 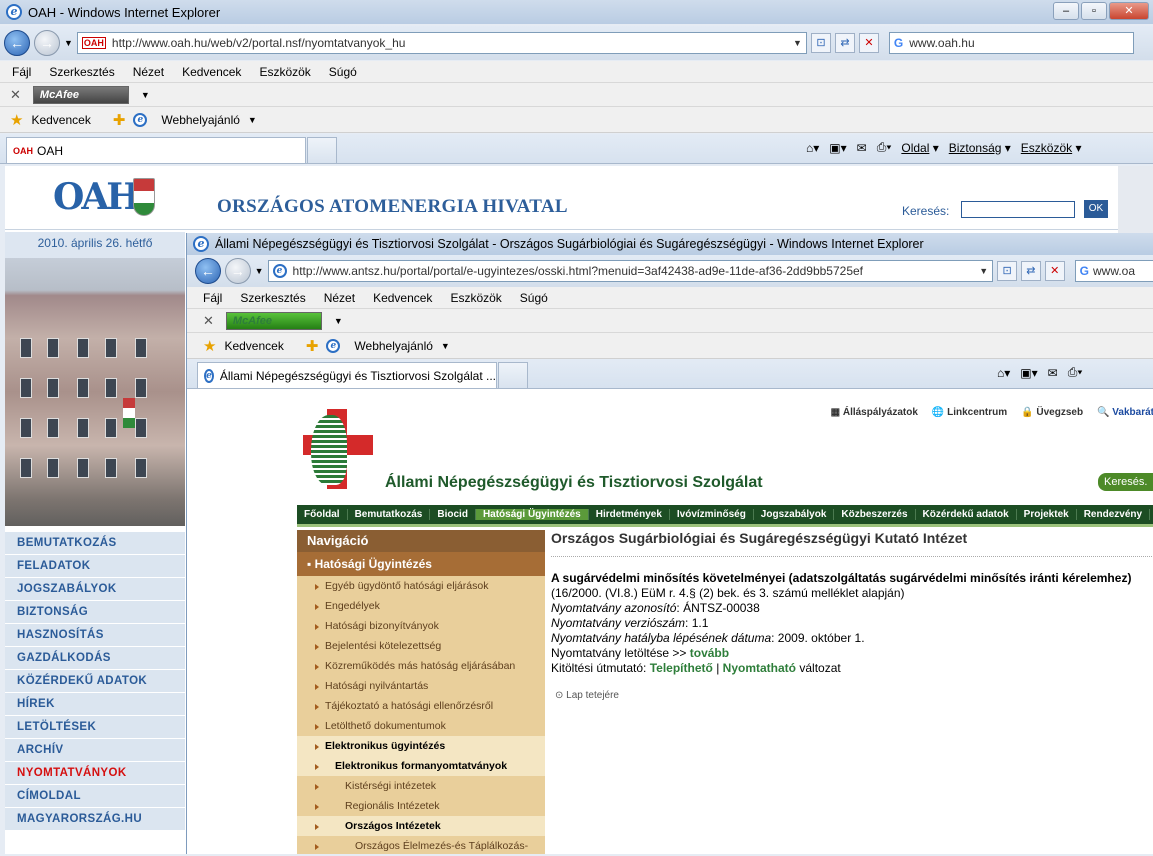 I want to click on linkcenter-link: 🌐 Linkcentrum, so click(x=969, y=412).